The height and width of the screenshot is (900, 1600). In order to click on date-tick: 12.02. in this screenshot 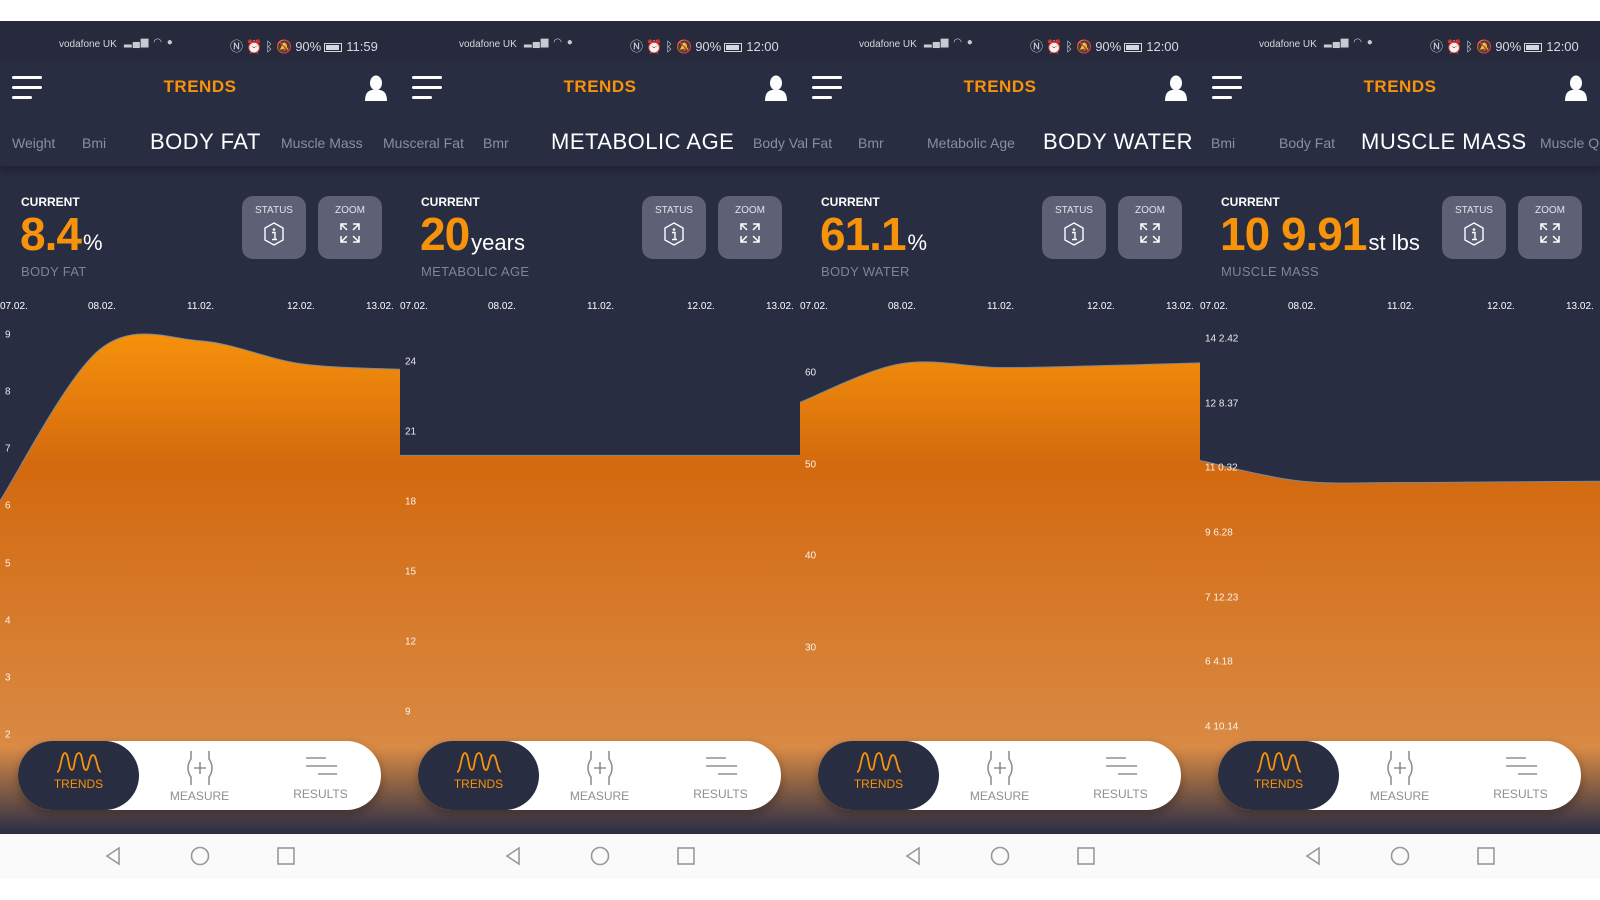, I will do `click(1501, 306)`.